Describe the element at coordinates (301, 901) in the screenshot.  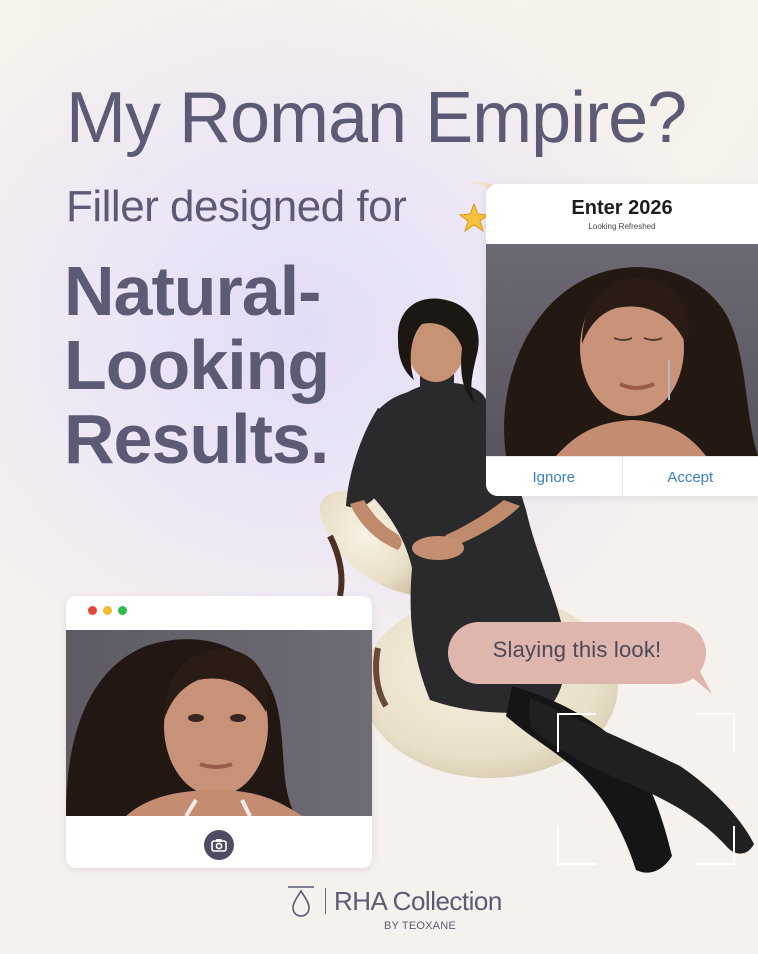
I see `teoxane-drop-logo-icon` at that location.